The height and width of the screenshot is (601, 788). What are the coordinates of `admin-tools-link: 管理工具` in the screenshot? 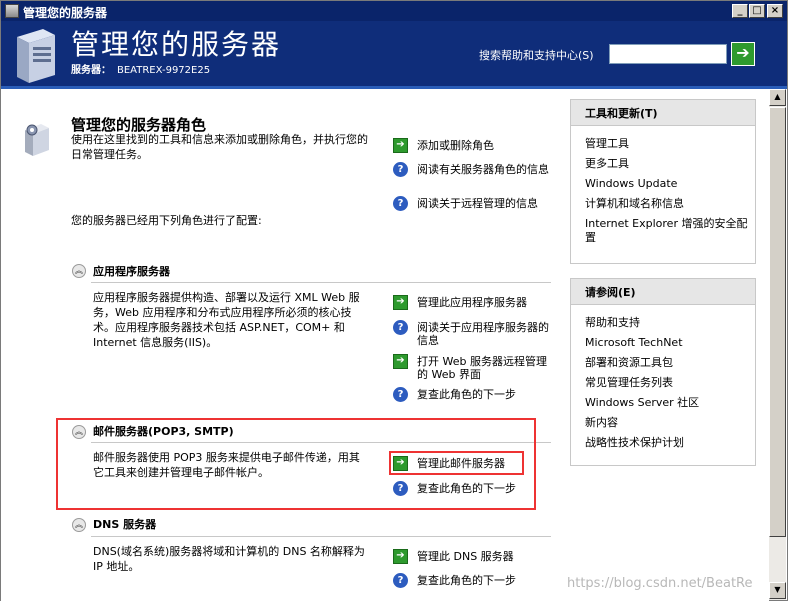 It's located at (670, 144).